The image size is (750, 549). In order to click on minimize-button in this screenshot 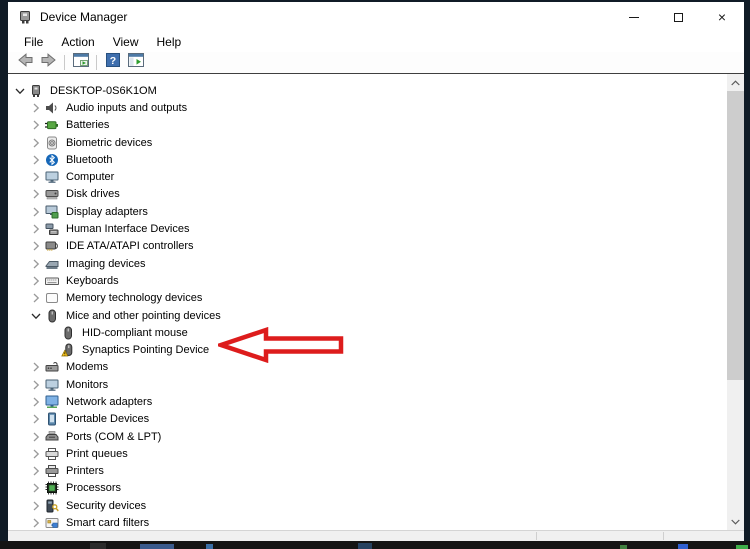, I will do `click(634, 17)`.